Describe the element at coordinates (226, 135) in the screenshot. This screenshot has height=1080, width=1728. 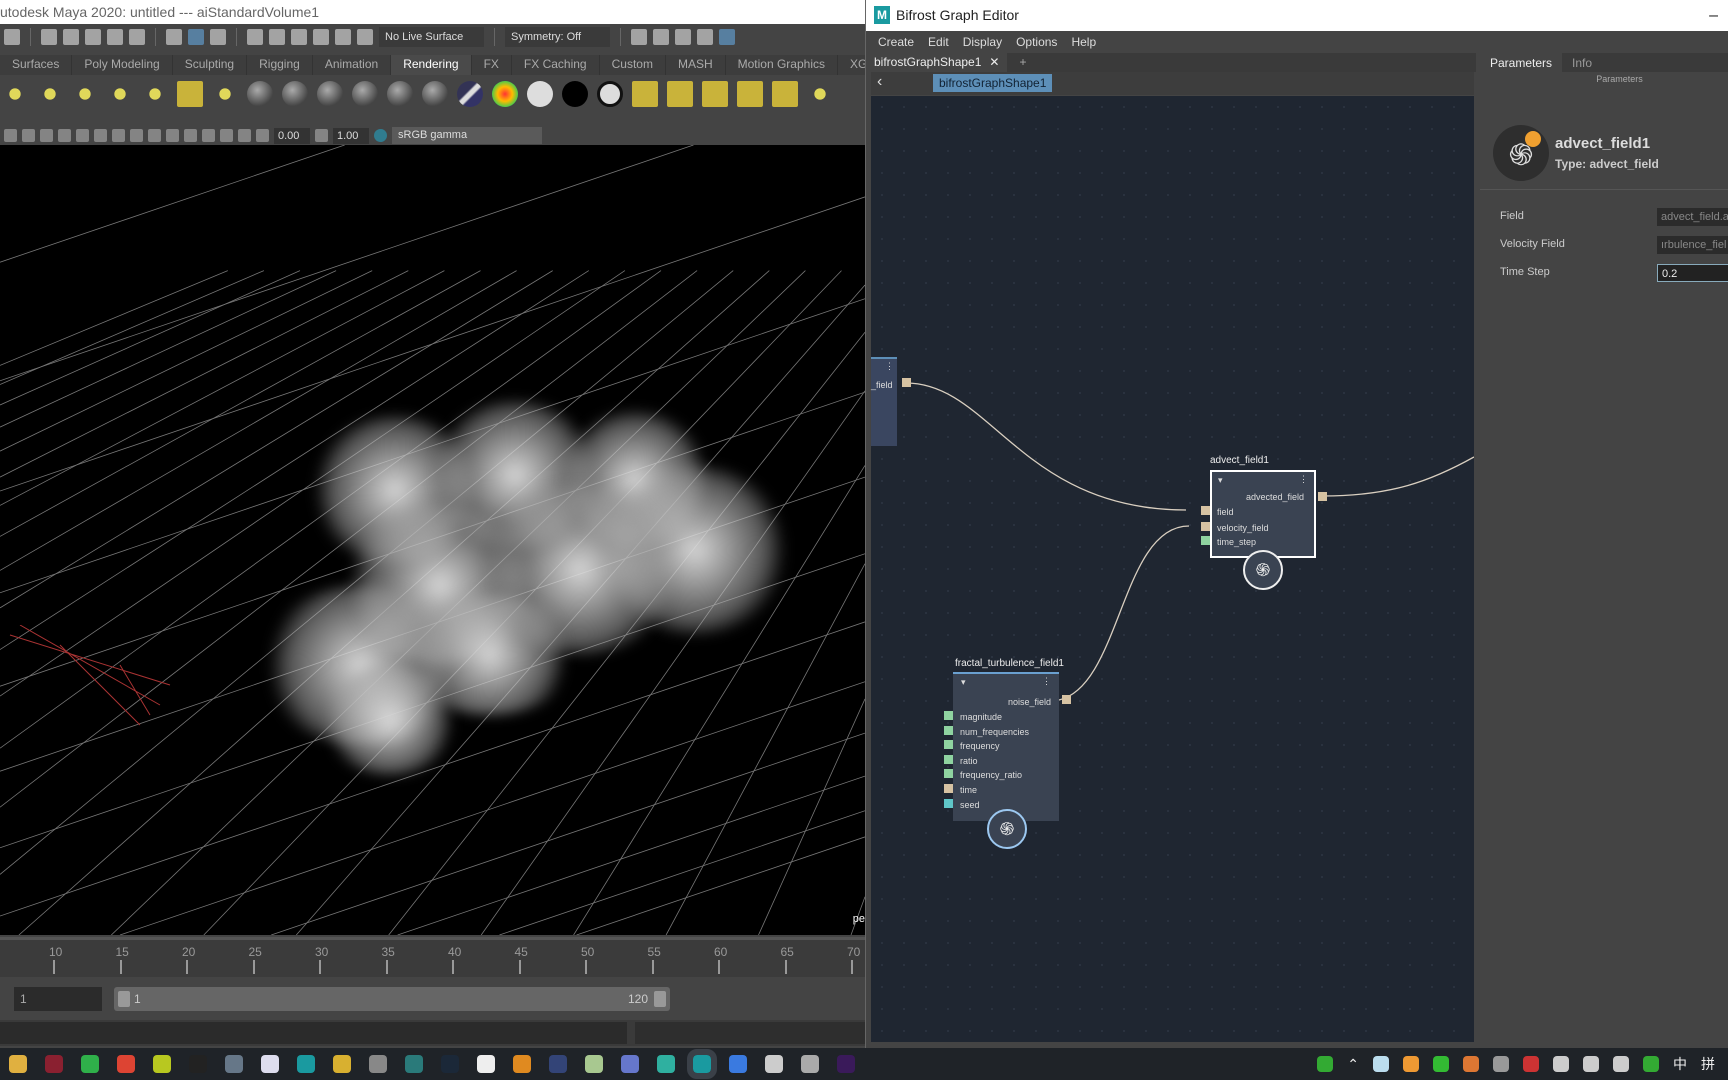
I see `isolate-icon` at that location.